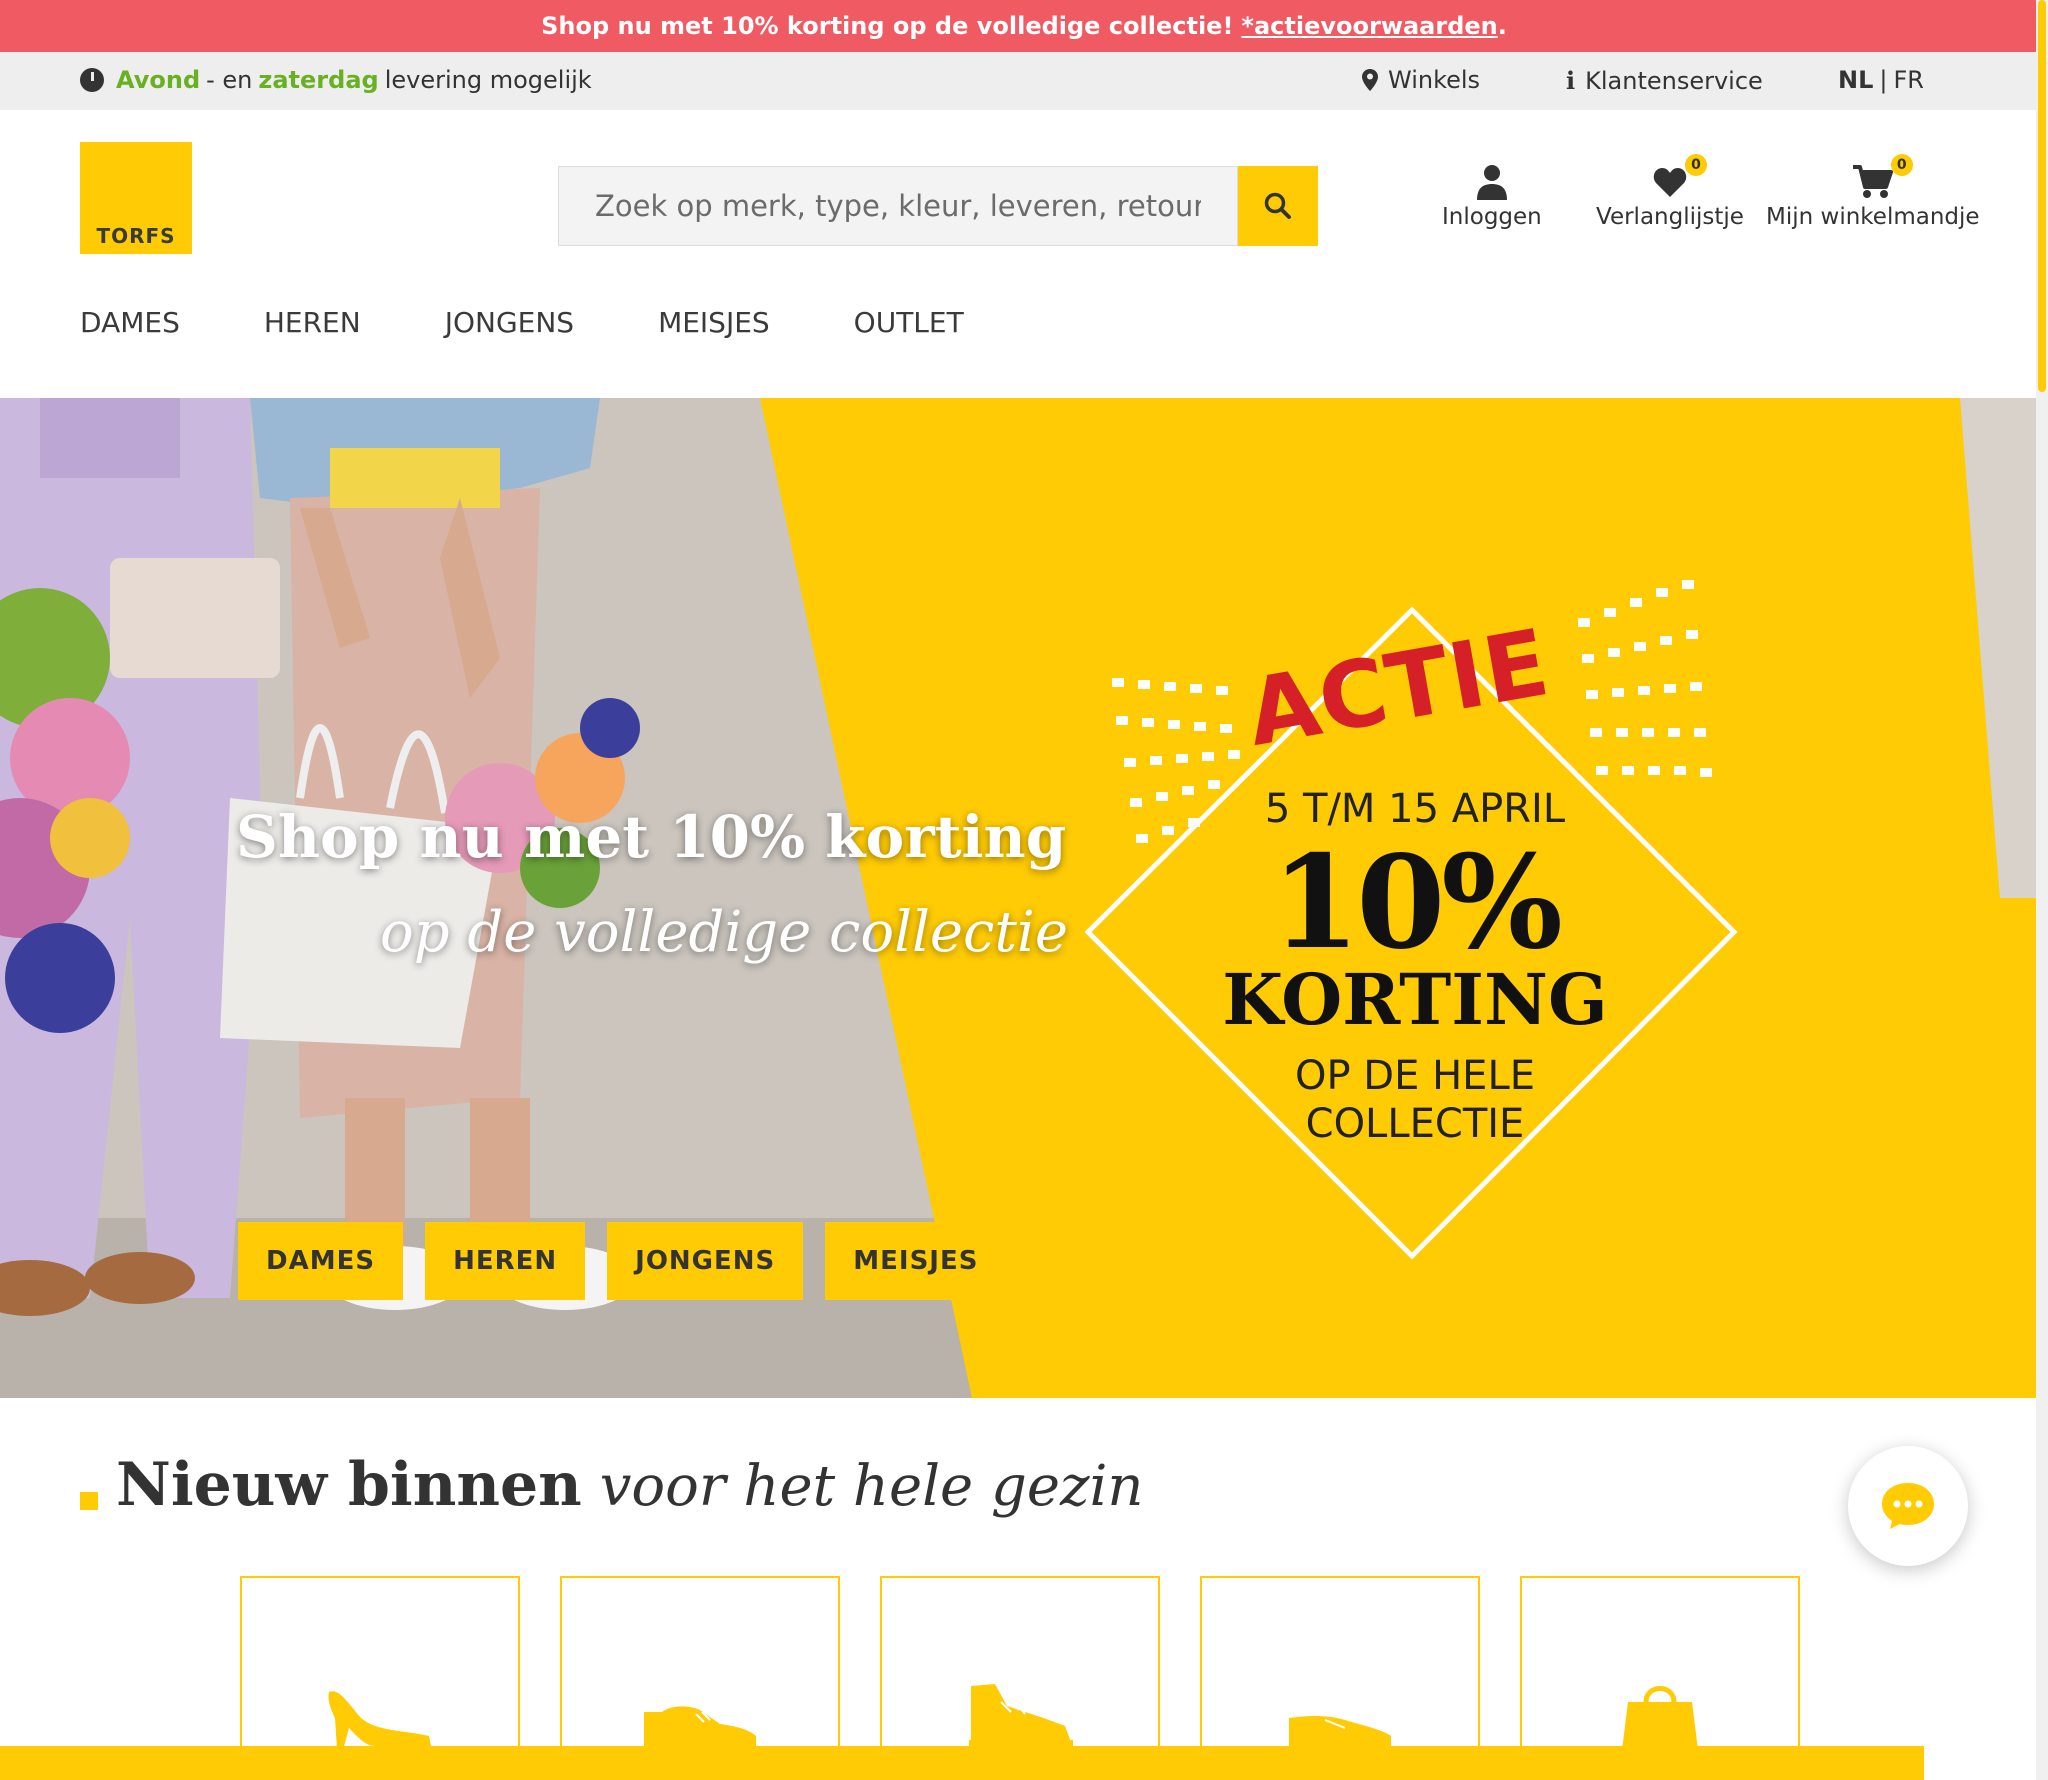 This screenshot has width=2048, height=1780. I want to click on hero-button-meisjes: MEISJES, so click(916, 1261).